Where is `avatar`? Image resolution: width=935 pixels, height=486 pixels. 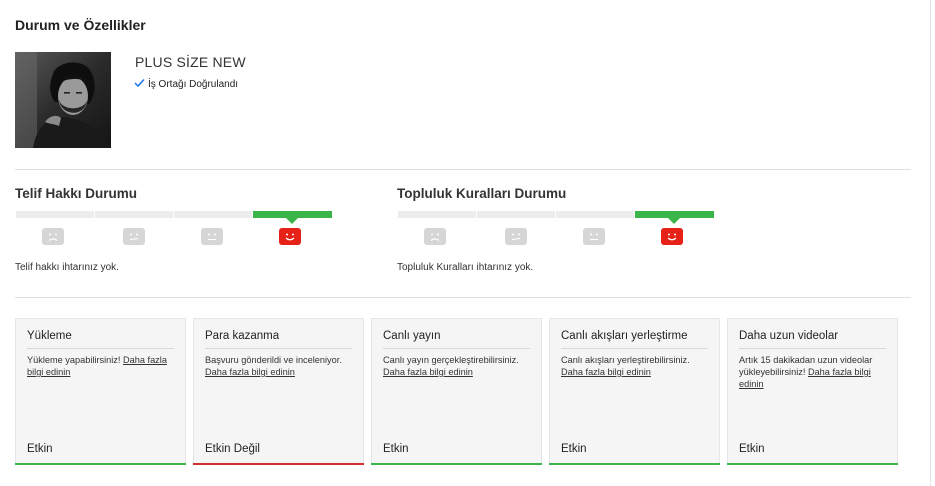 avatar is located at coordinates (63, 100).